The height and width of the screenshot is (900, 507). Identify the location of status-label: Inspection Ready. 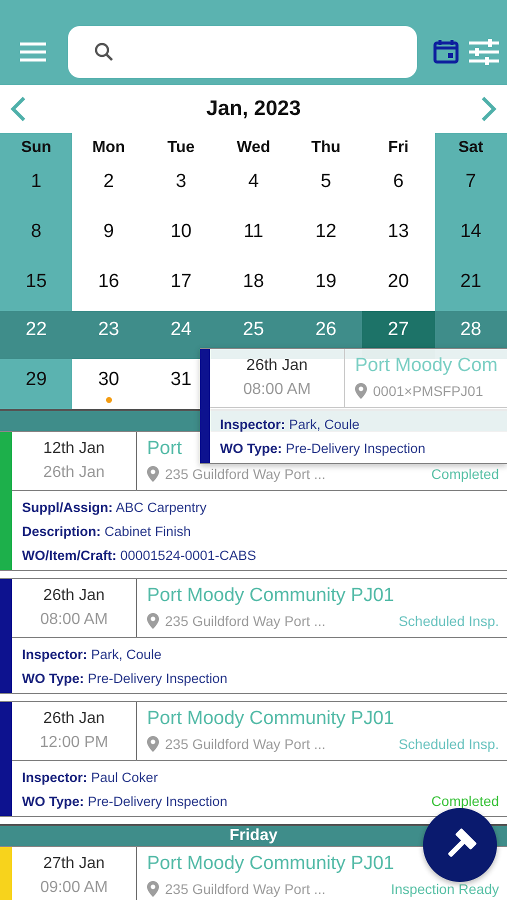
(444, 889).